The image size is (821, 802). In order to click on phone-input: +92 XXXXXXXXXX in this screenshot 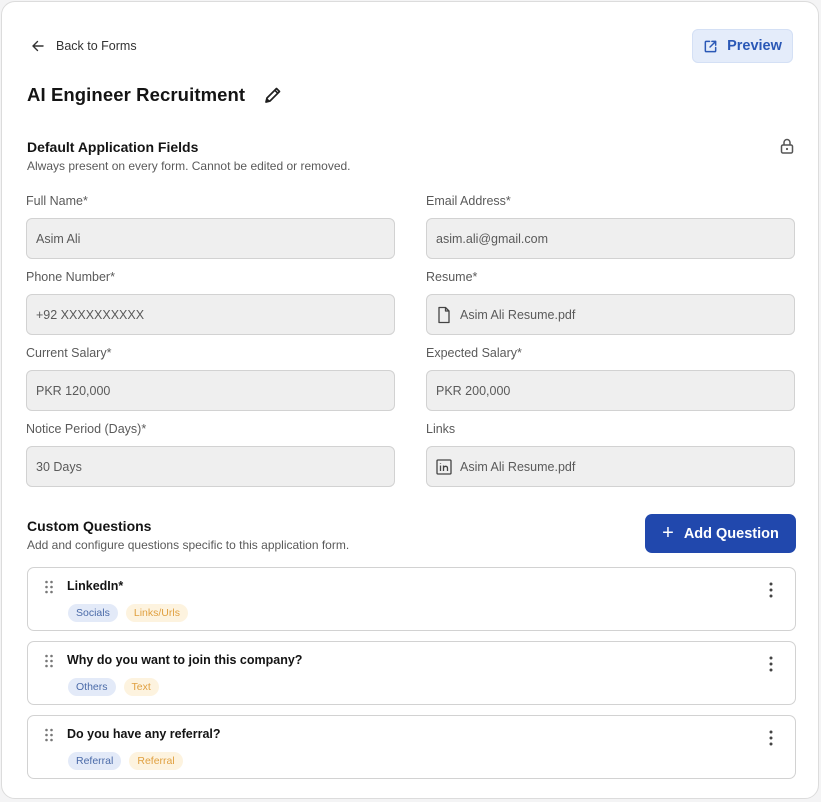, I will do `click(210, 314)`.